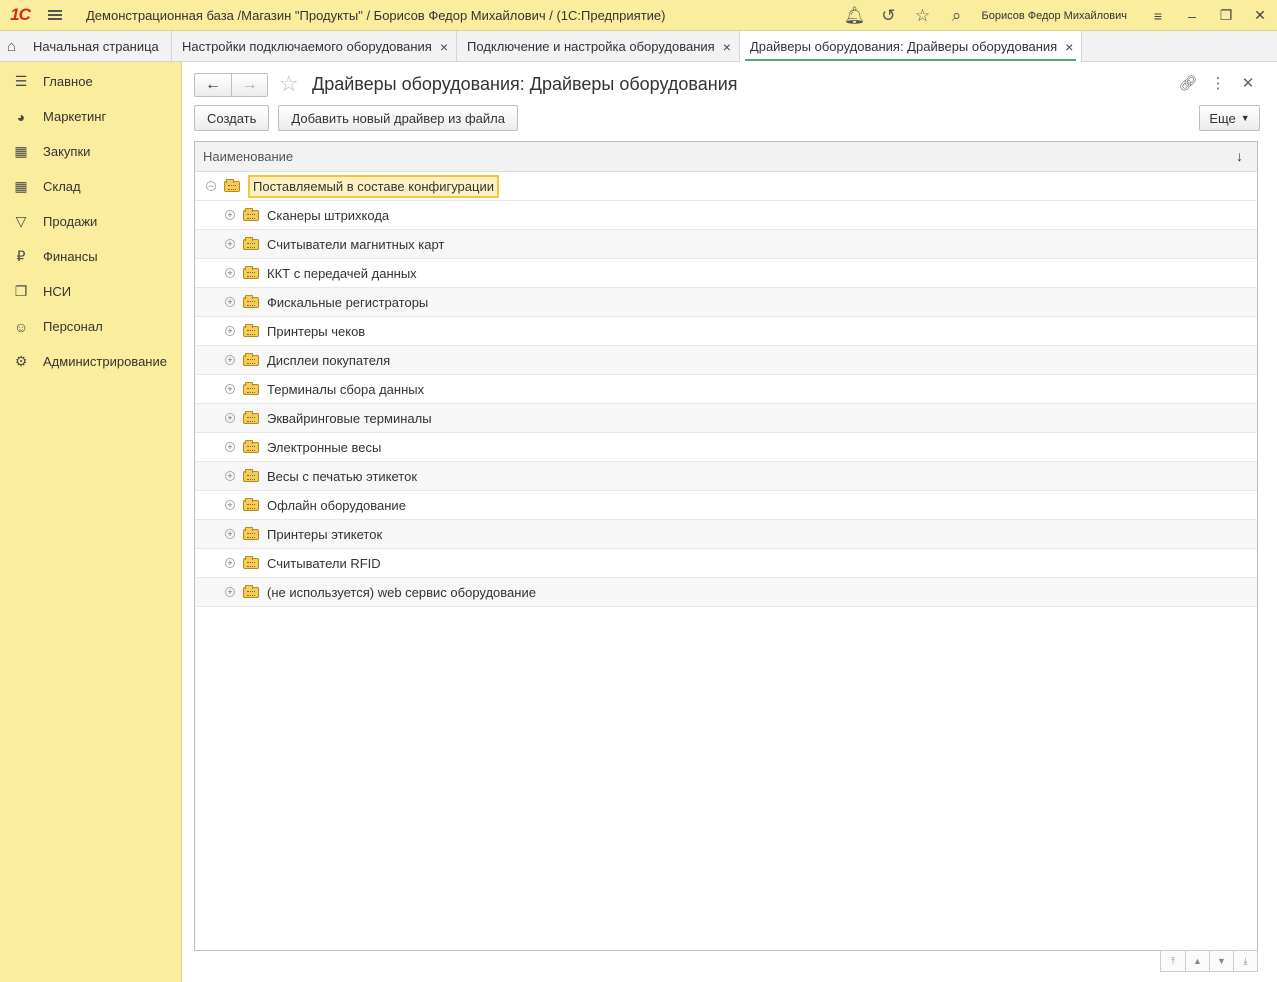 The width and height of the screenshot is (1277, 982). I want to click on sidebar-item-main: ☰ Главное, so click(90, 81).